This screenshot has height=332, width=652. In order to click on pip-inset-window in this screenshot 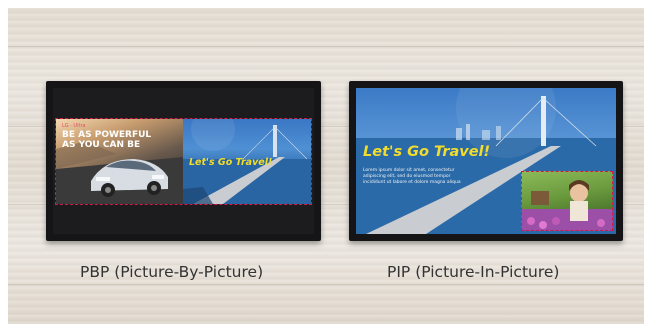, I will do `click(567, 201)`.